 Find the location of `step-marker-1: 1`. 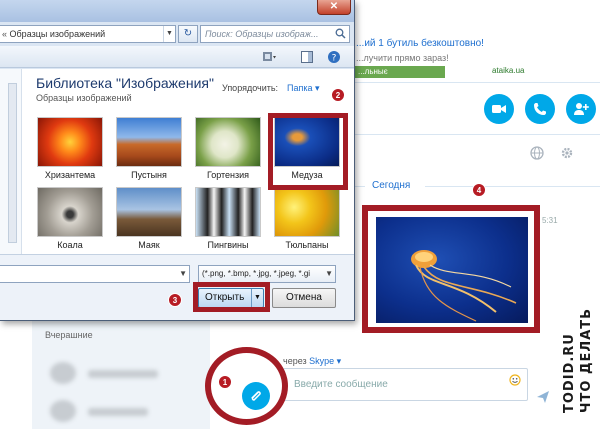

step-marker-1: 1 is located at coordinates (225, 382).